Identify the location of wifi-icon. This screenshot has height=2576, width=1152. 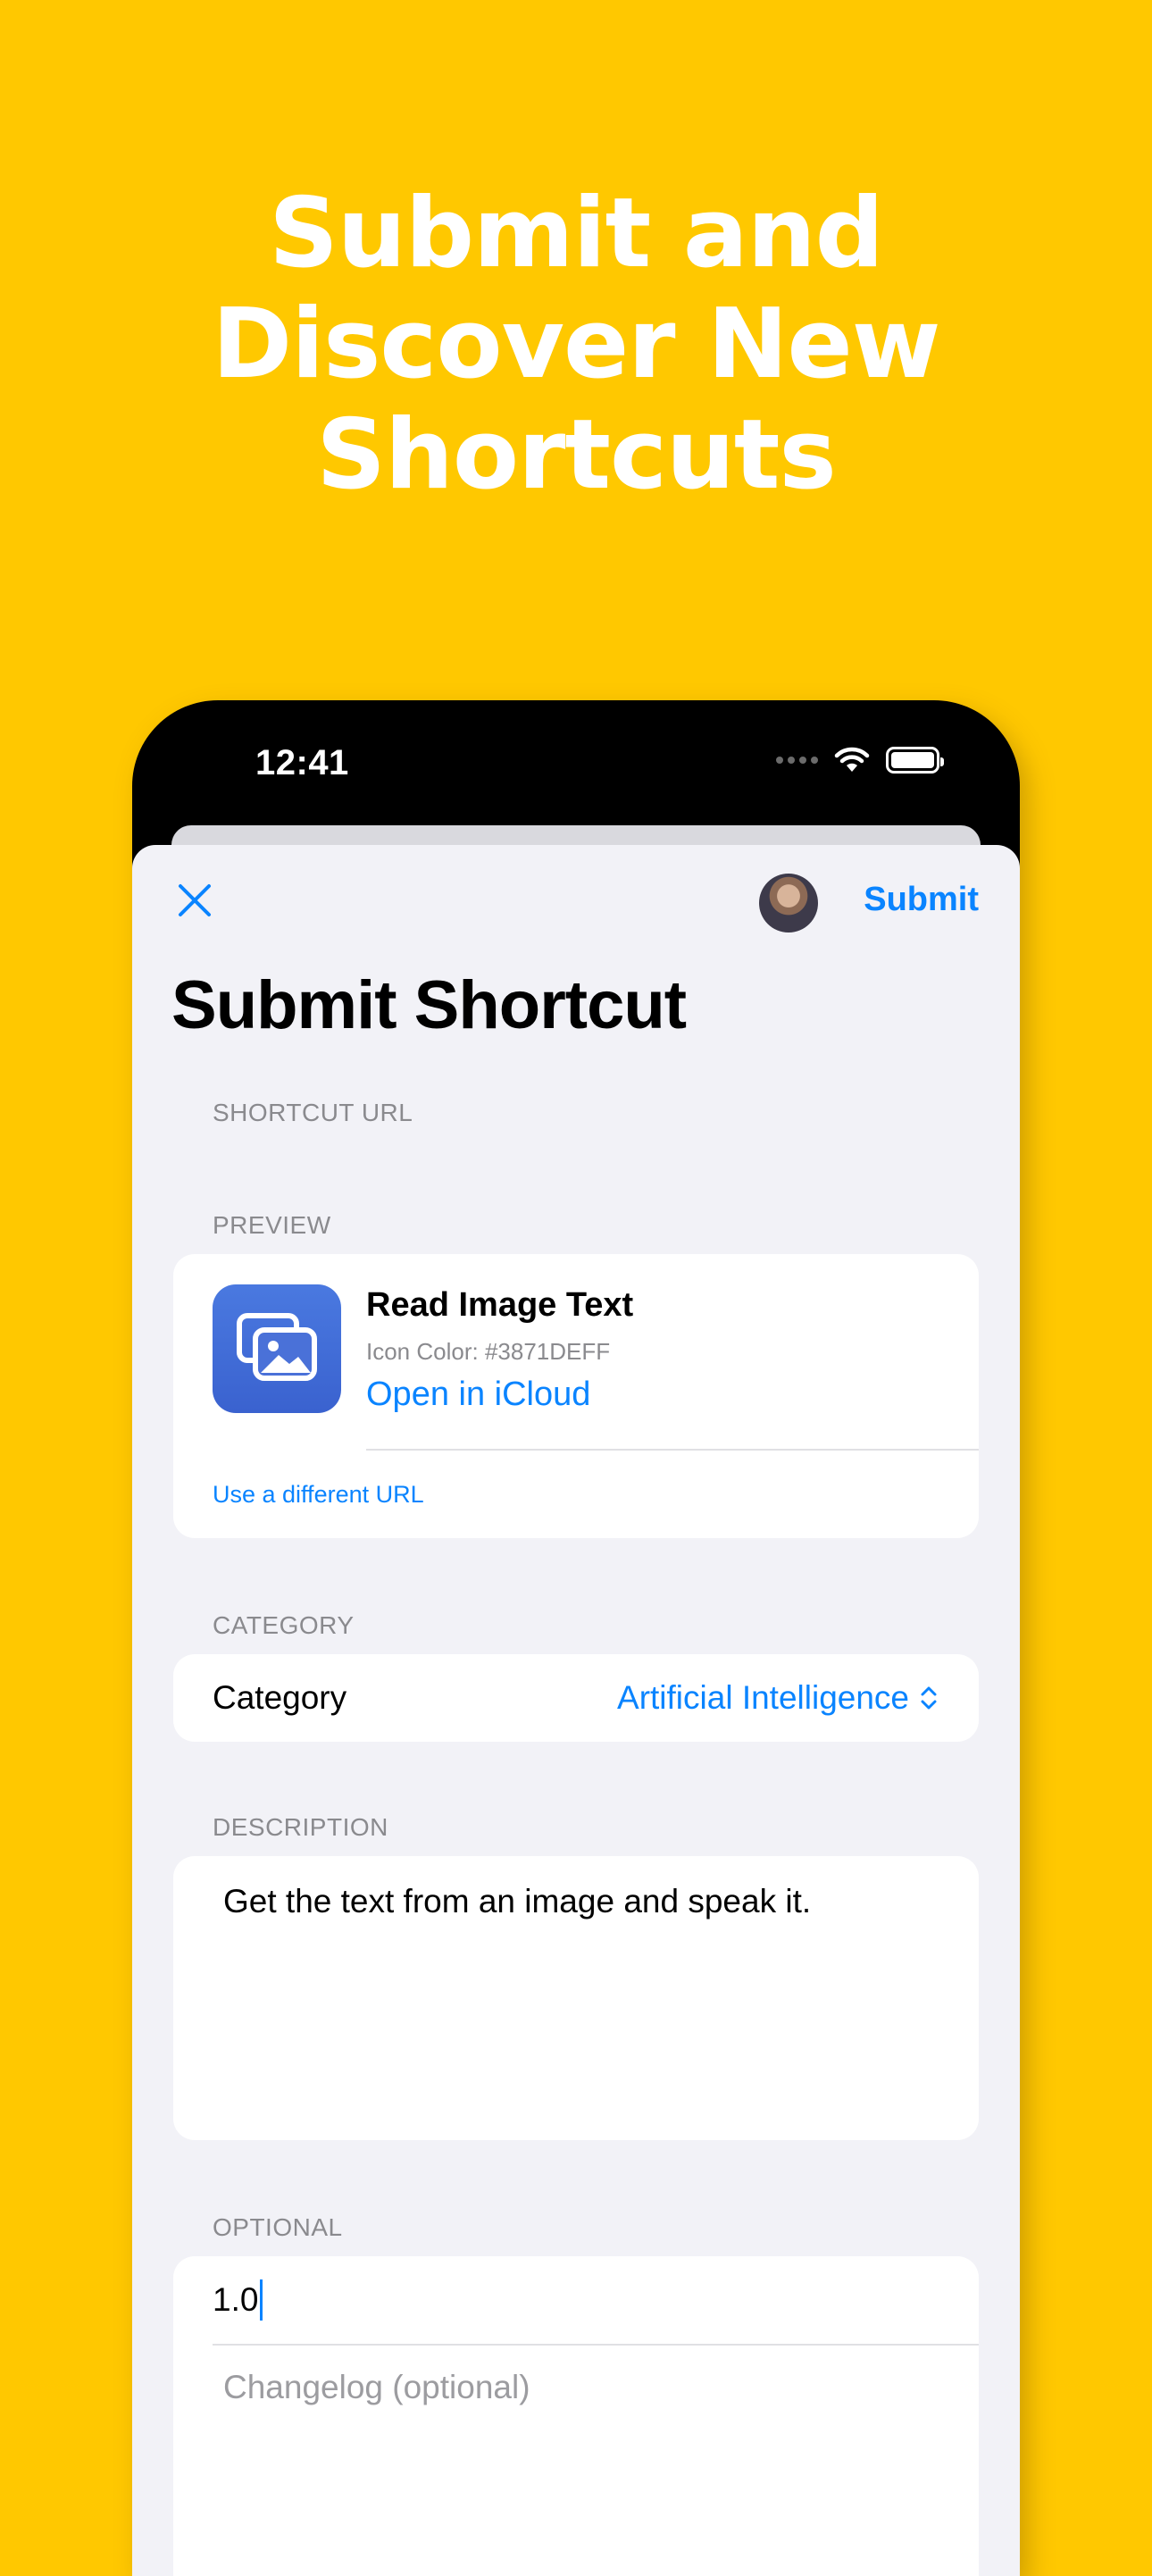
(852, 760).